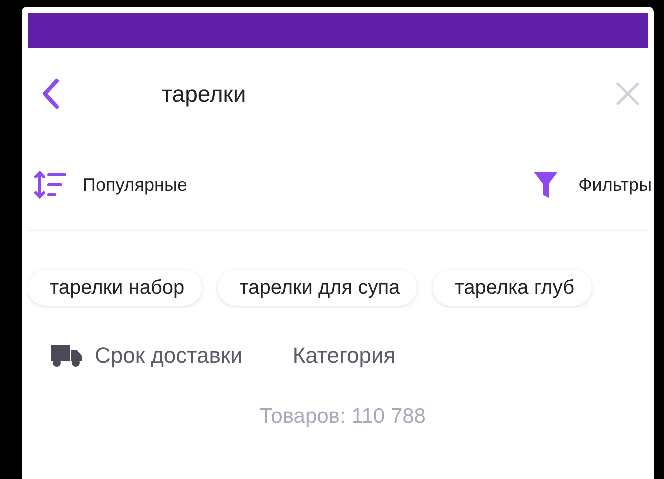  What do you see at coordinates (110, 185) in the screenshot?
I see `sort-button: Популярные` at bounding box center [110, 185].